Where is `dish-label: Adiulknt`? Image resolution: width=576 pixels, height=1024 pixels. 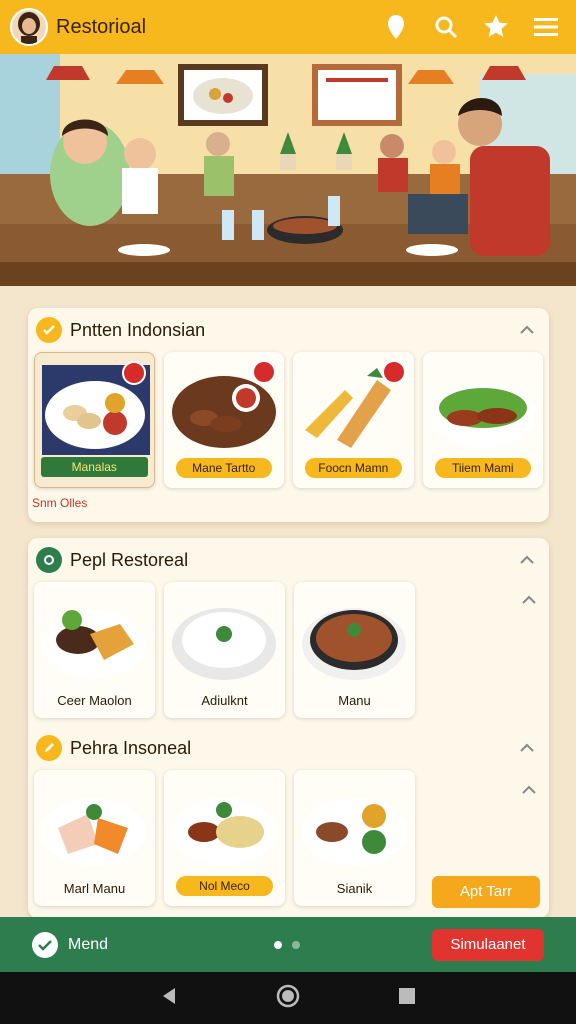 dish-label: Adiulknt is located at coordinates (224, 700).